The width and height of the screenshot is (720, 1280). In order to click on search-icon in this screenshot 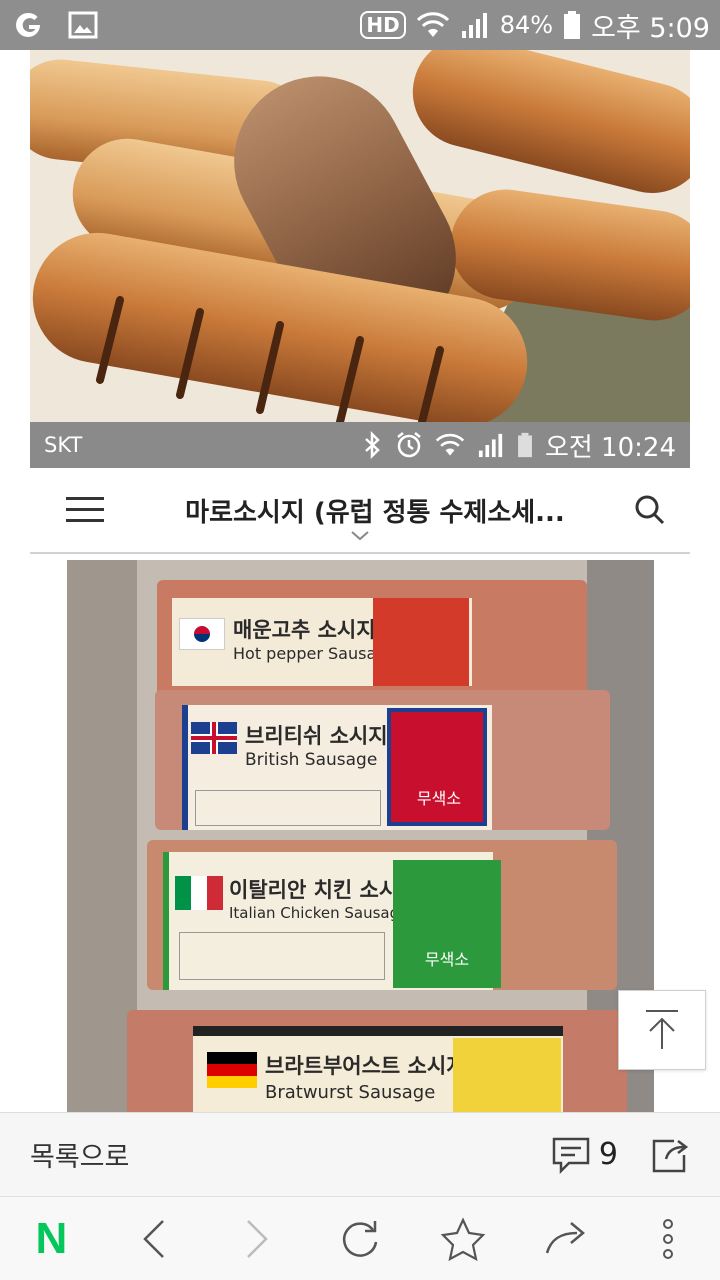, I will do `click(650, 510)`.